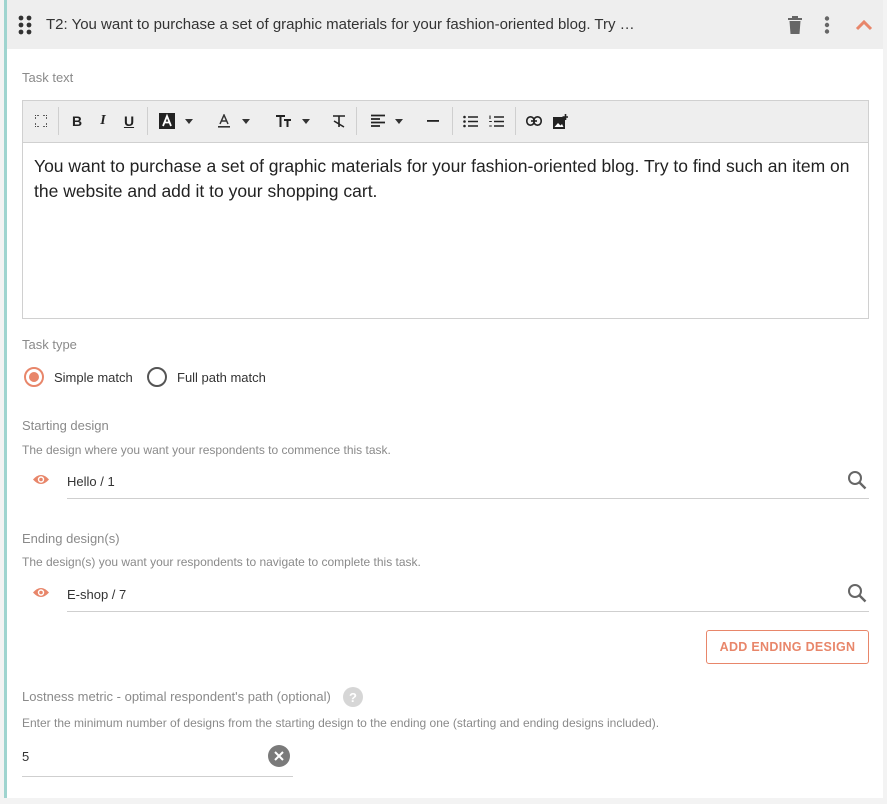 The width and height of the screenshot is (887, 804). I want to click on radio-simple-match: Simple match, so click(78, 377).